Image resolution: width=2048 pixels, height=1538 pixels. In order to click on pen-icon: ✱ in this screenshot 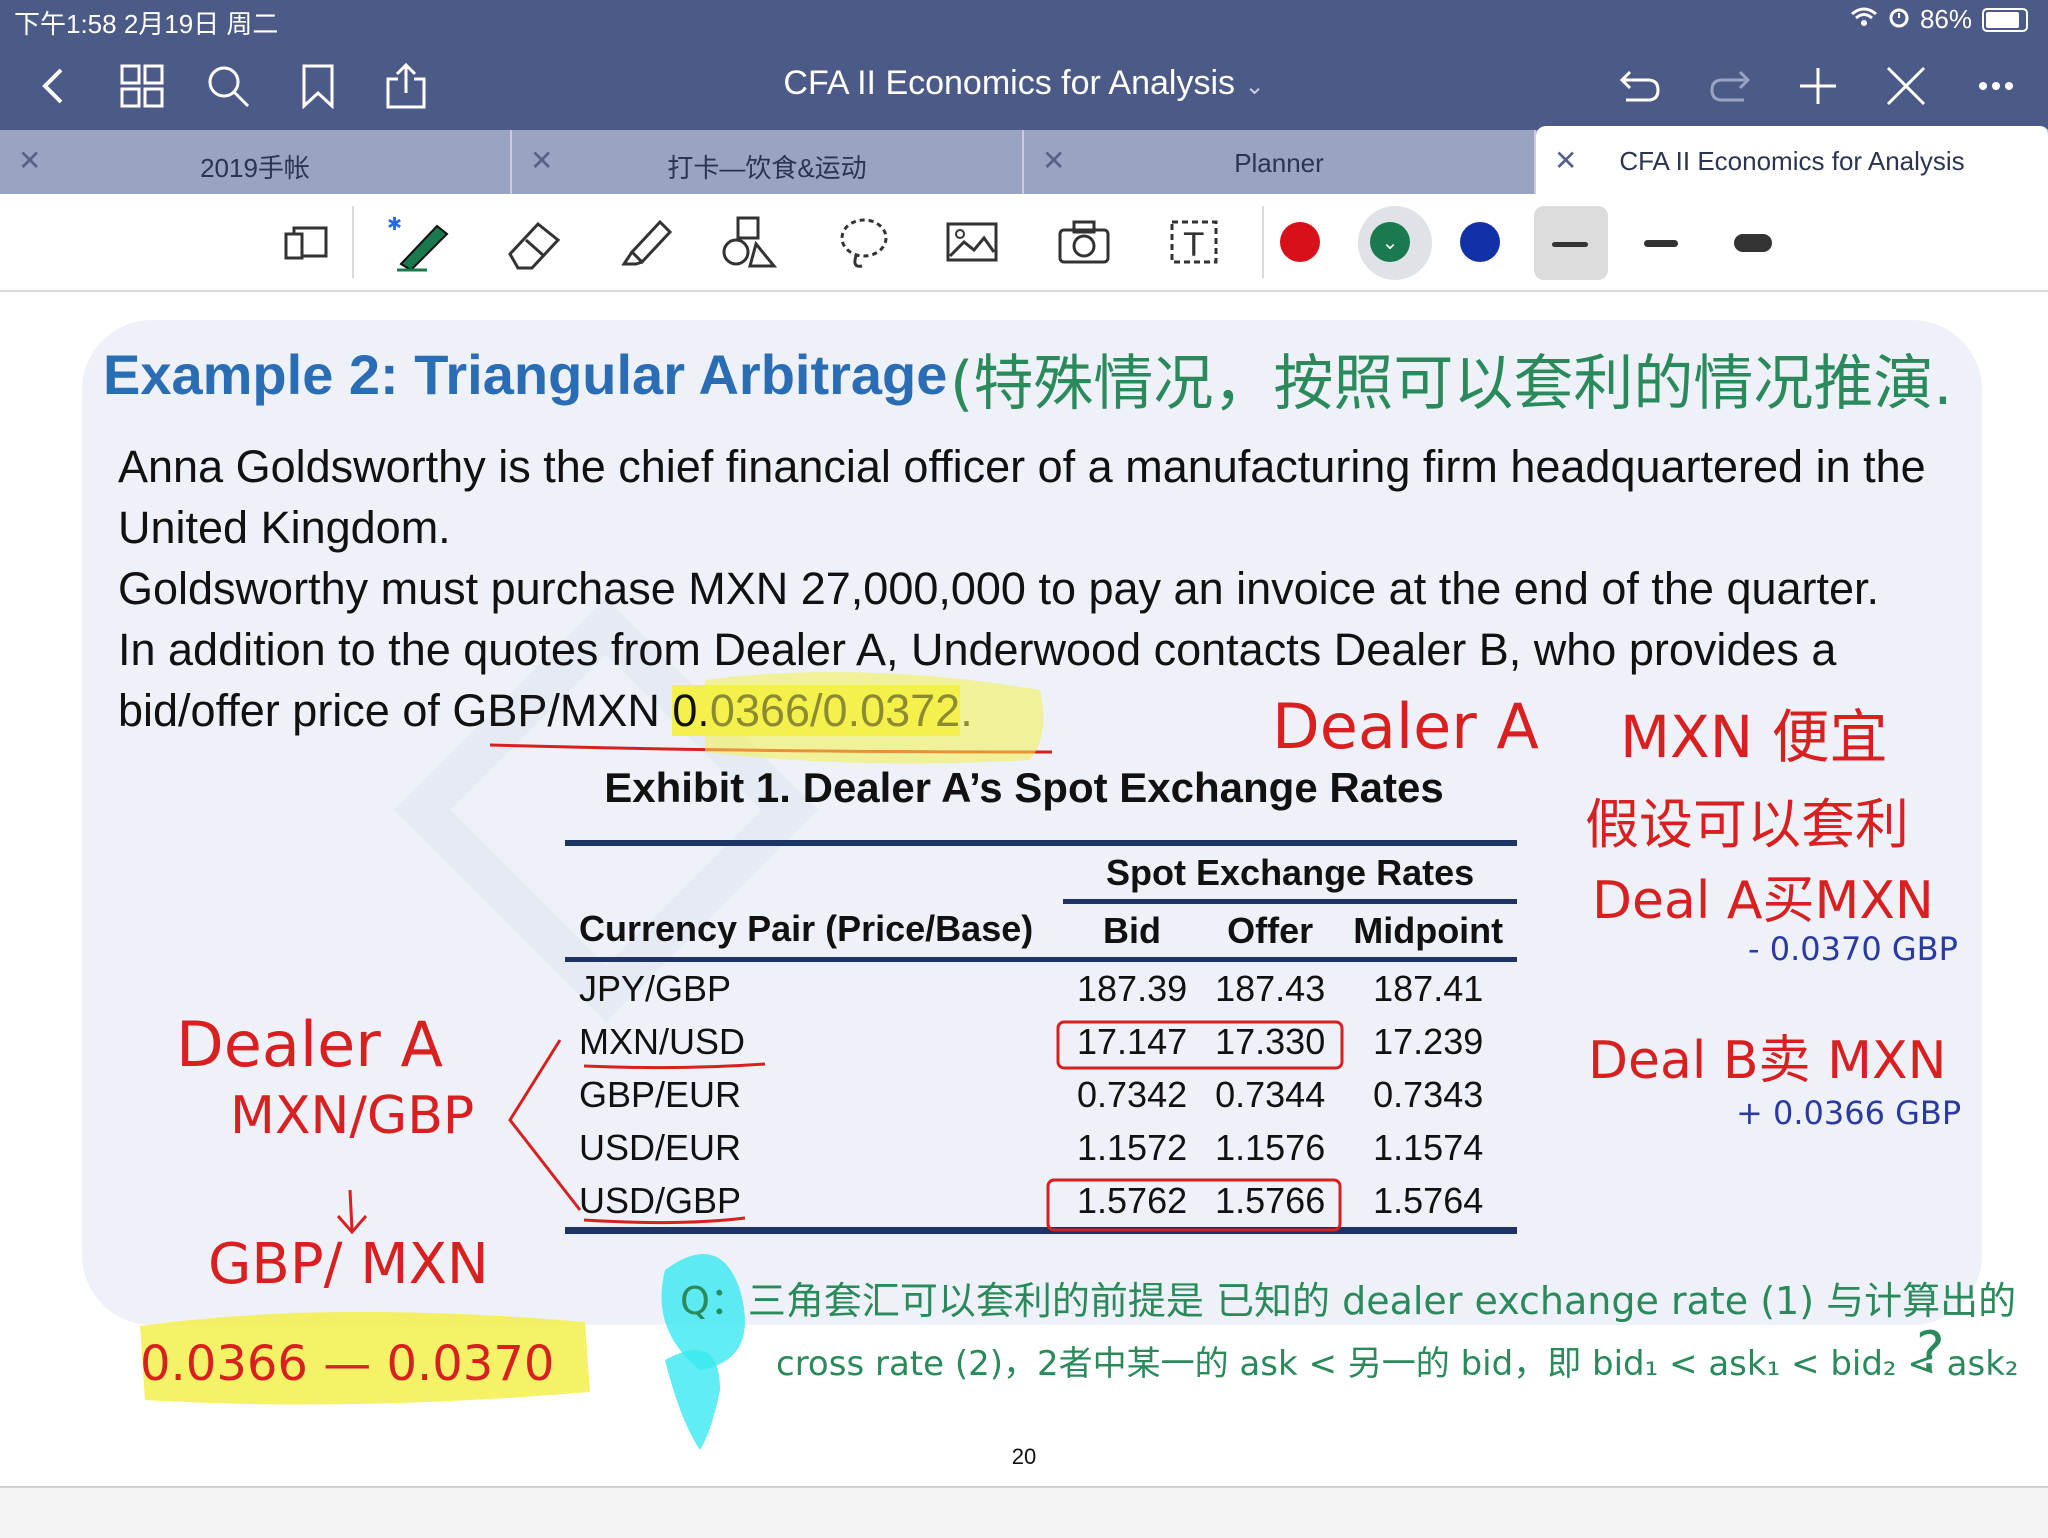, I will do `click(422, 242)`.